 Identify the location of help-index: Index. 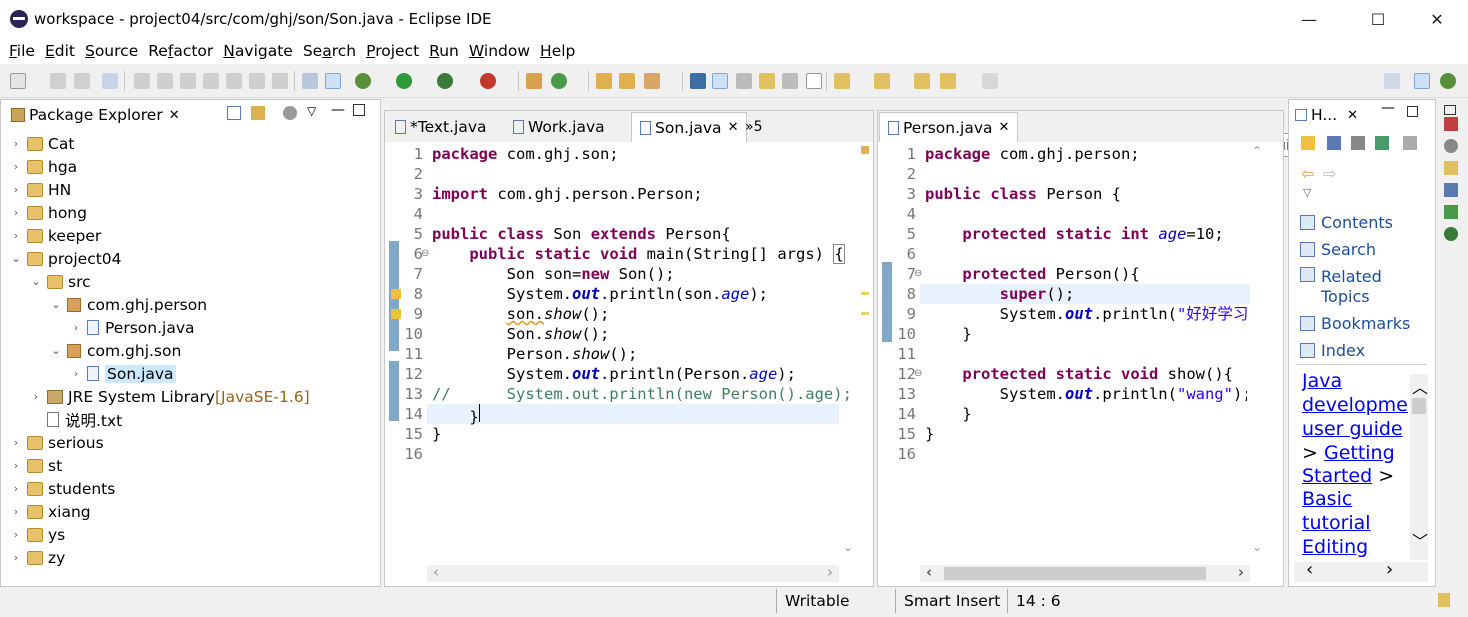
(1332, 350).